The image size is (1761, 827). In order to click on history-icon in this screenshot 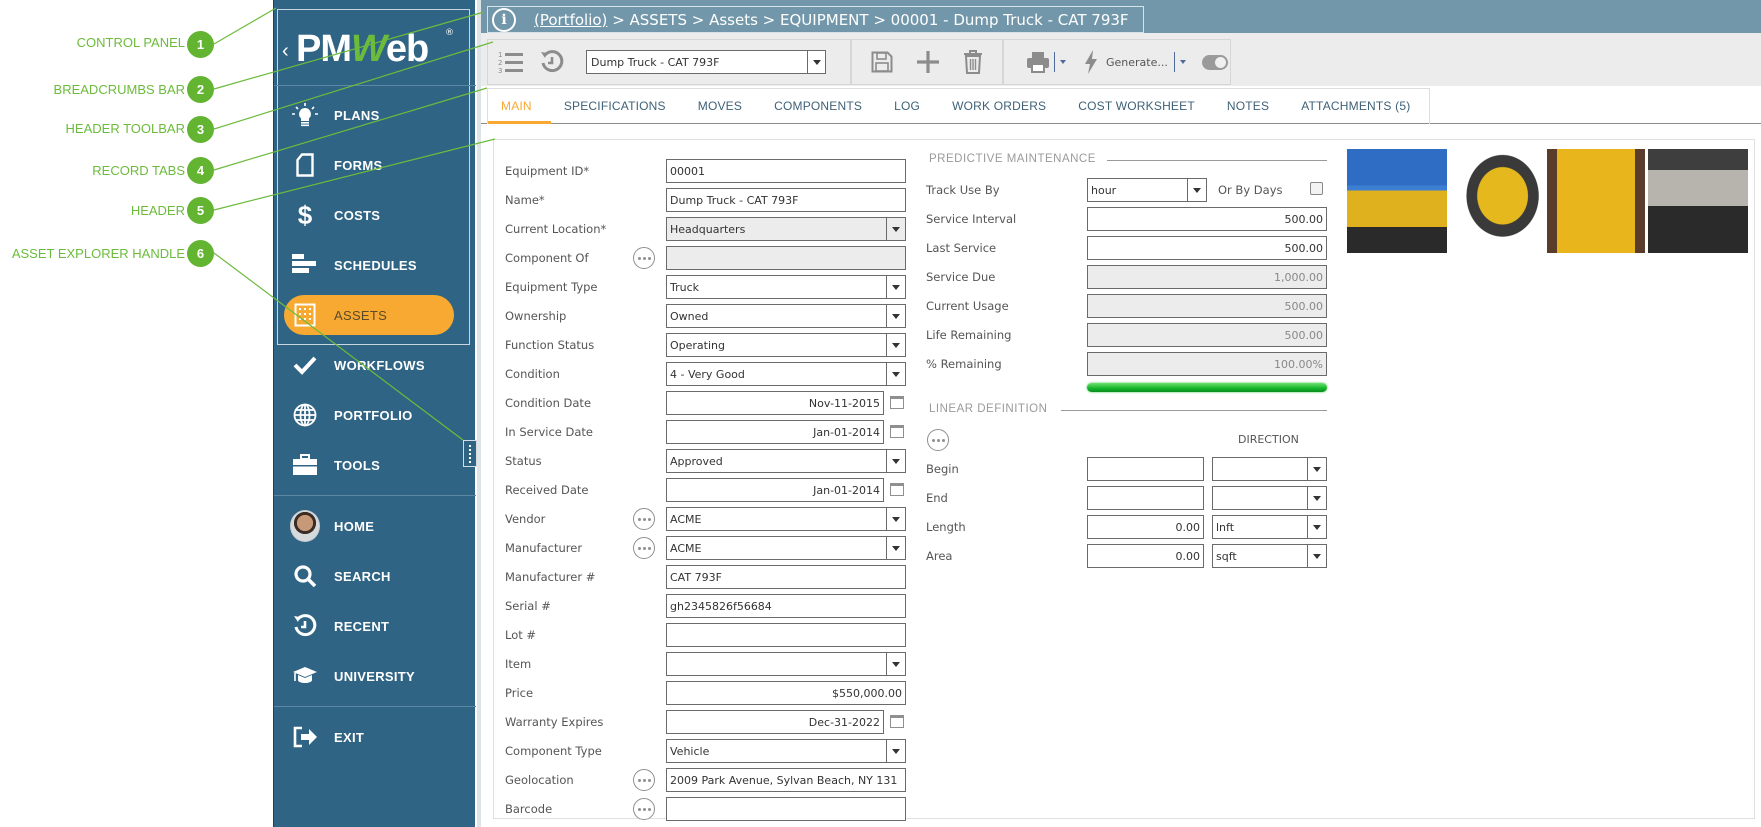, I will do `click(552, 62)`.